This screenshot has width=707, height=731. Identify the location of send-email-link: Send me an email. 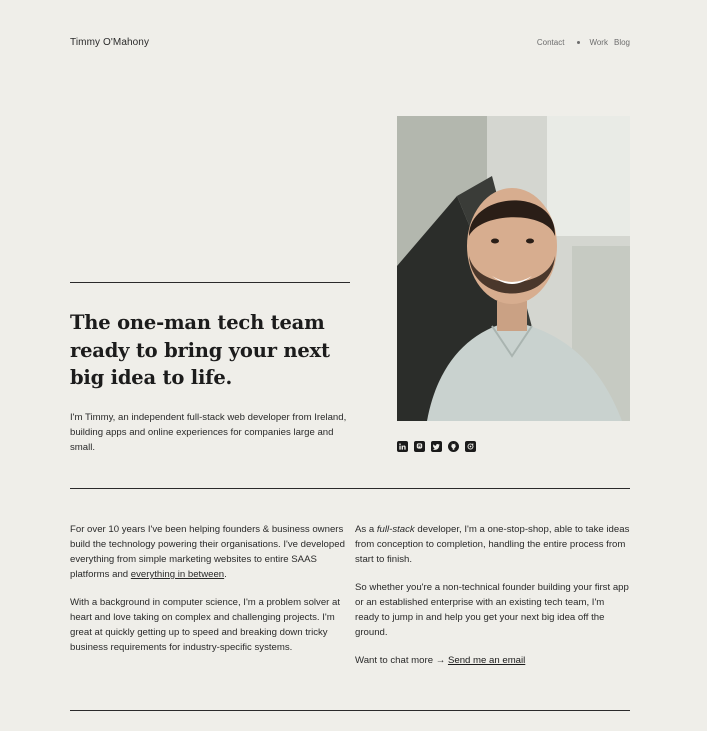
(486, 660).